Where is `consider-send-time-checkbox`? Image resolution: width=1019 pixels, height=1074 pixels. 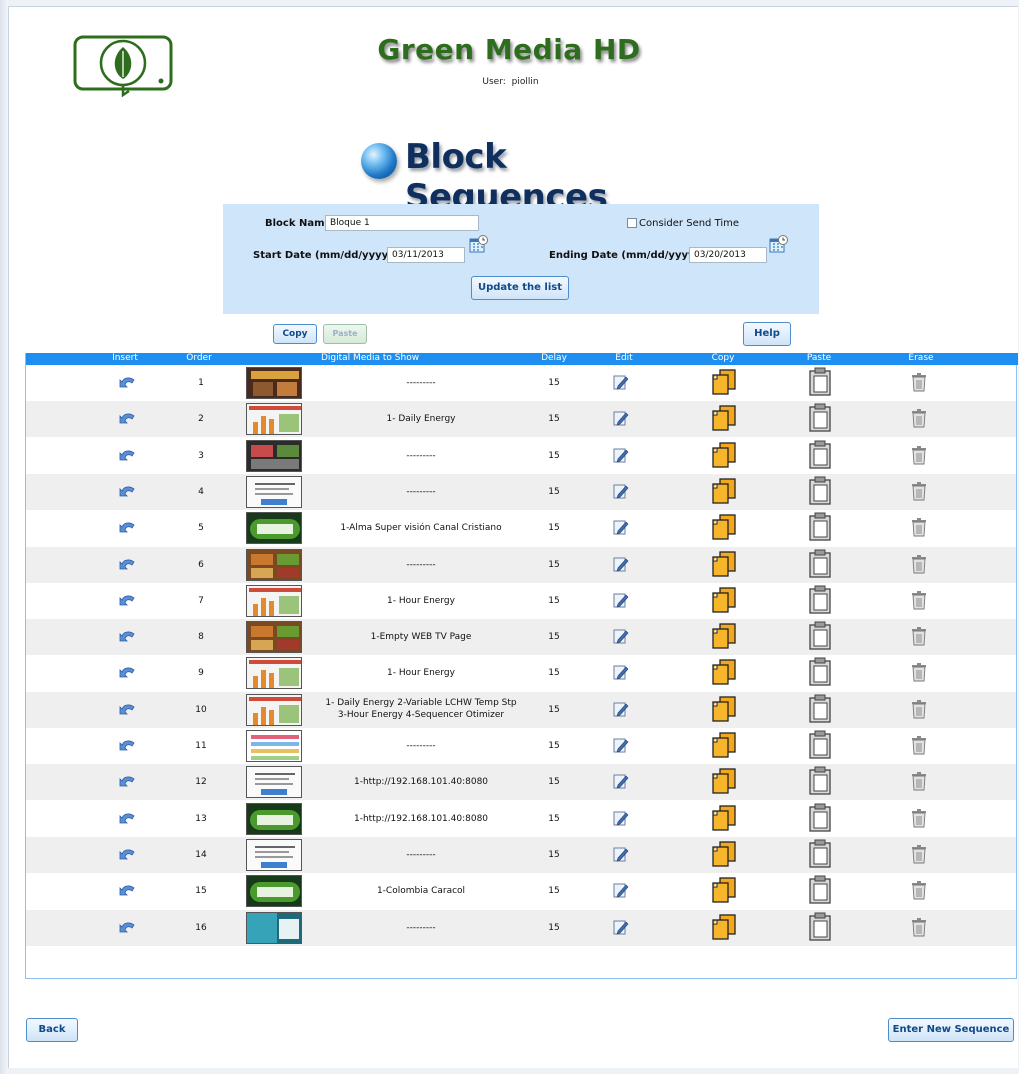 consider-send-time-checkbox is located at coordinates (632, 223).